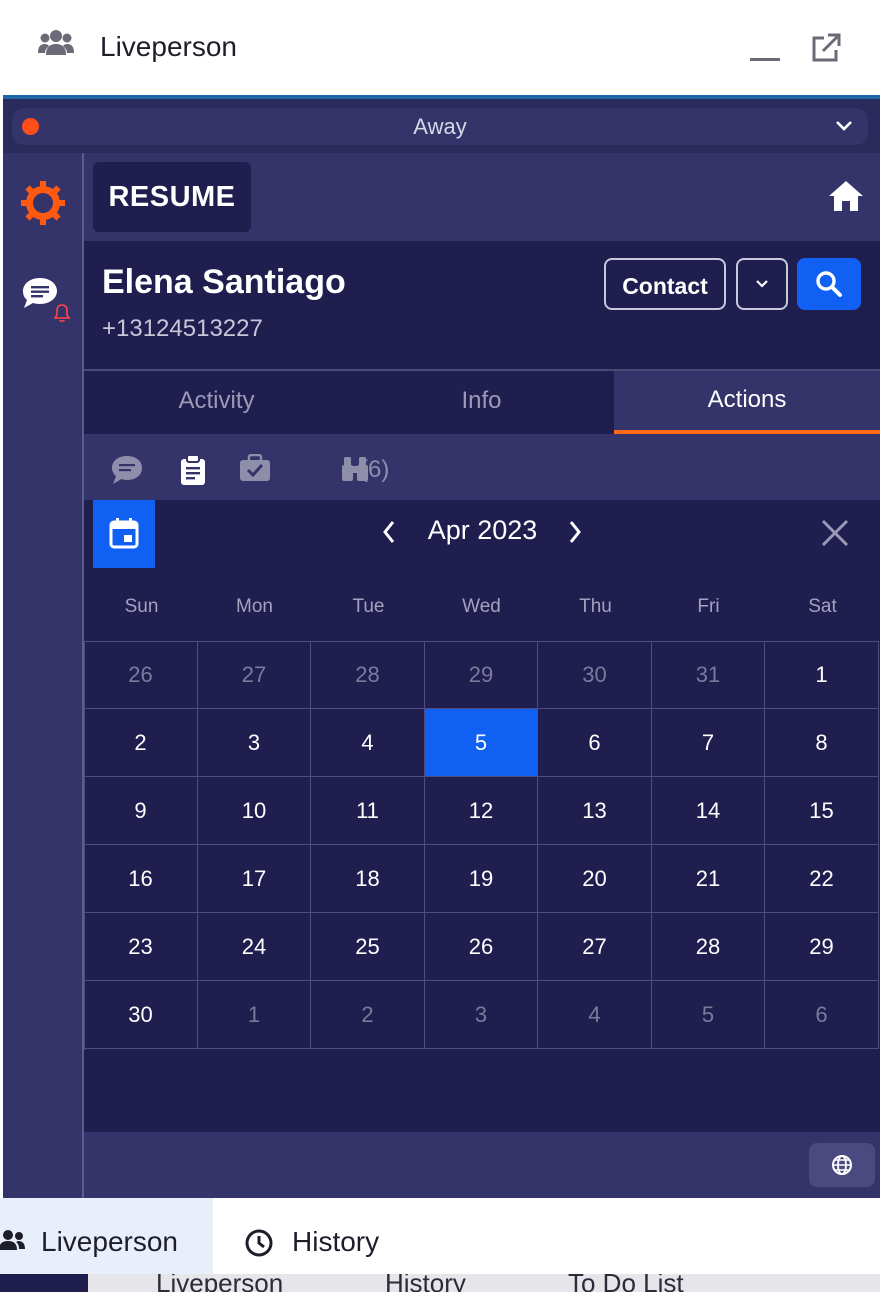  What do you see at coordinates (368, 879) in the screenshot?
I see `calendar-day: 18` at bounding box center [368, 879].